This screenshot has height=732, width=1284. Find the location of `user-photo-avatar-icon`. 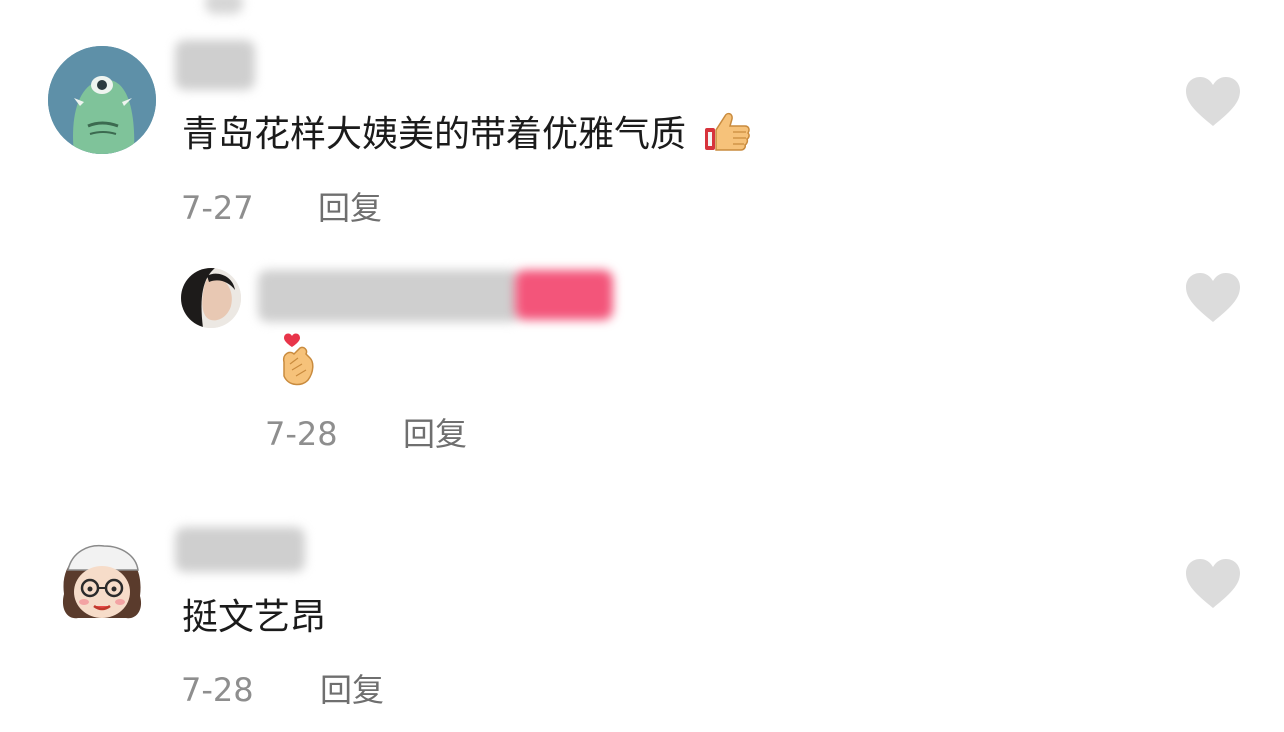

user-photo-avatar-icon is located at coordinates (211, 298).